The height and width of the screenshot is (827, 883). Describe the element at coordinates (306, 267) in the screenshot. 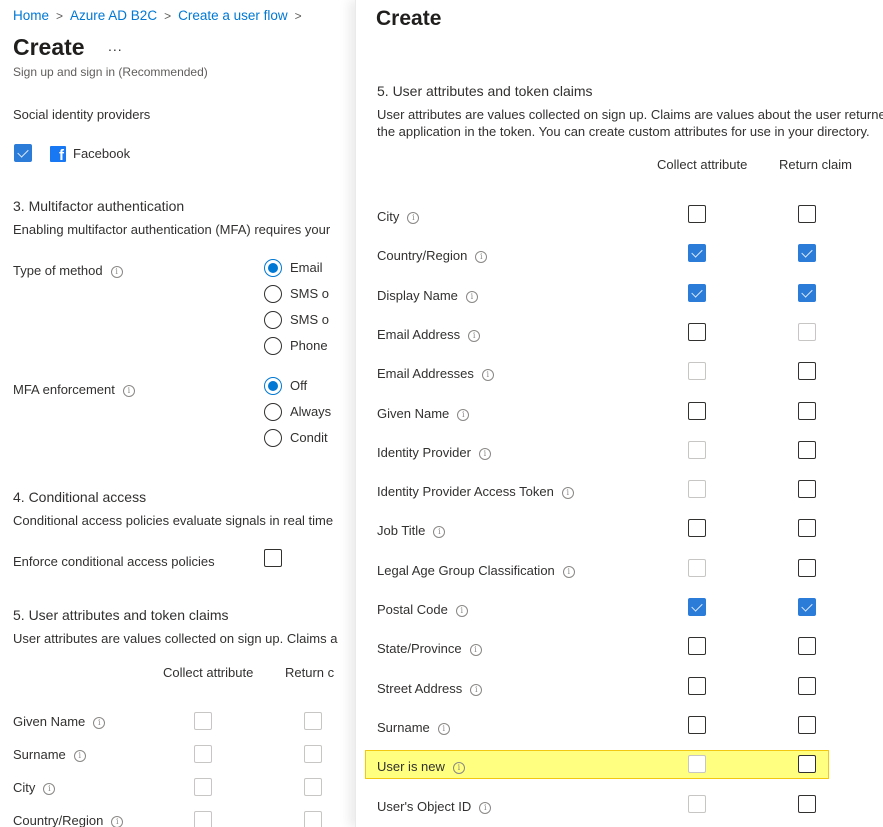

I see `radio-email-label: Email` at that location.